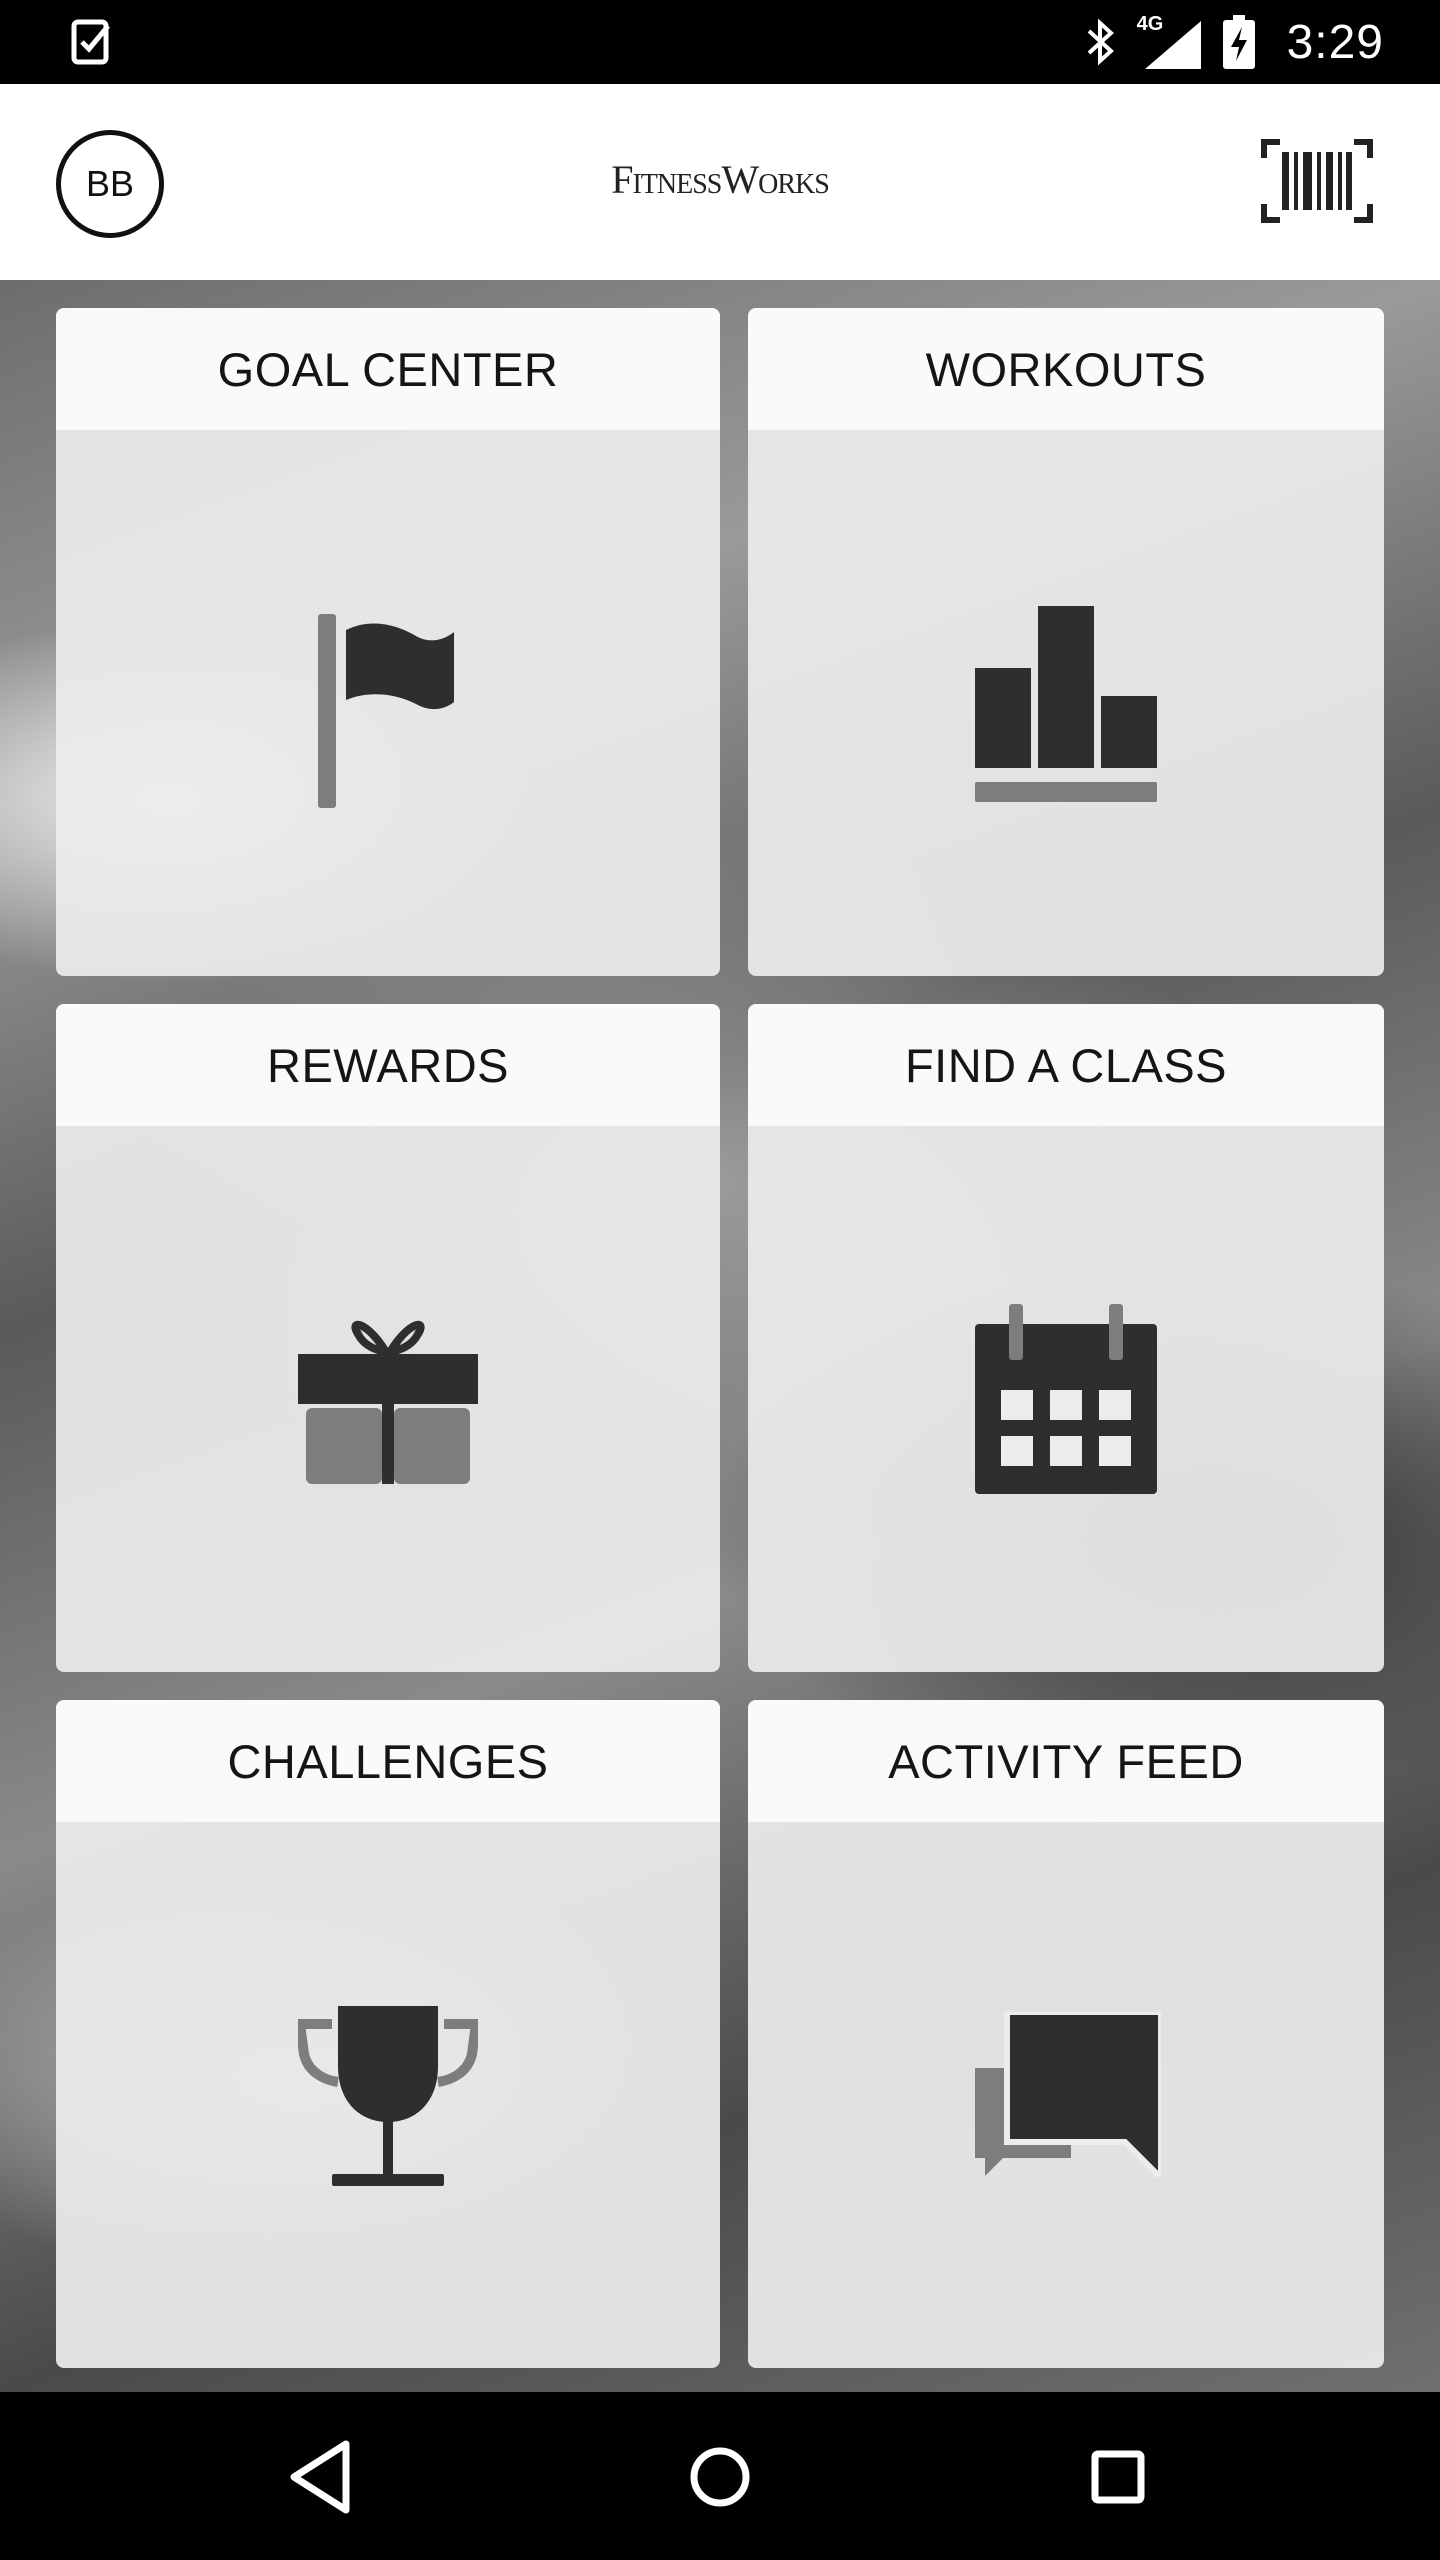 Image resolution: width=1440 pixels, height=2560 pixels. What do you see at coordinates (1335, 42) in the screenshot?
I see `status-time: 3:29` at bounding box center [1335, 42].